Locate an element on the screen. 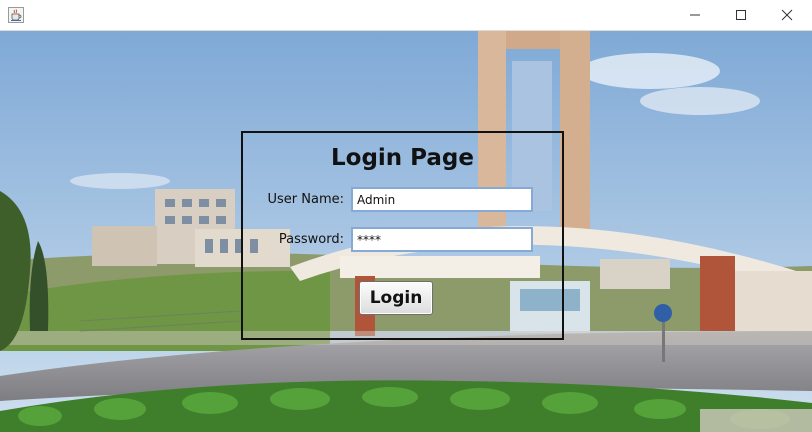 This screenshot has height=432, width=812. java-cup-icon is located at coordinates (16, 15).